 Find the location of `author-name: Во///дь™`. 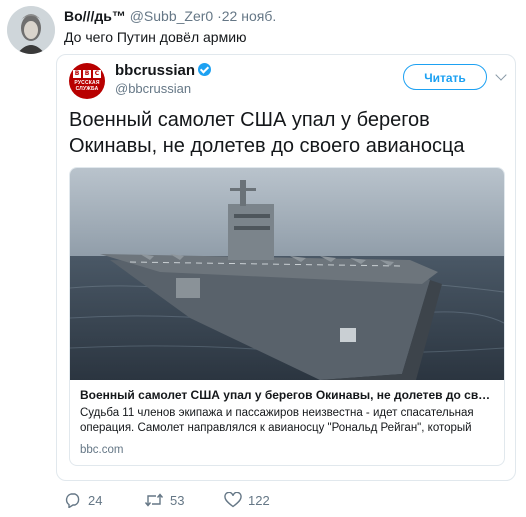

author-name: Во///дь™ is located at coordinates (95, 16).